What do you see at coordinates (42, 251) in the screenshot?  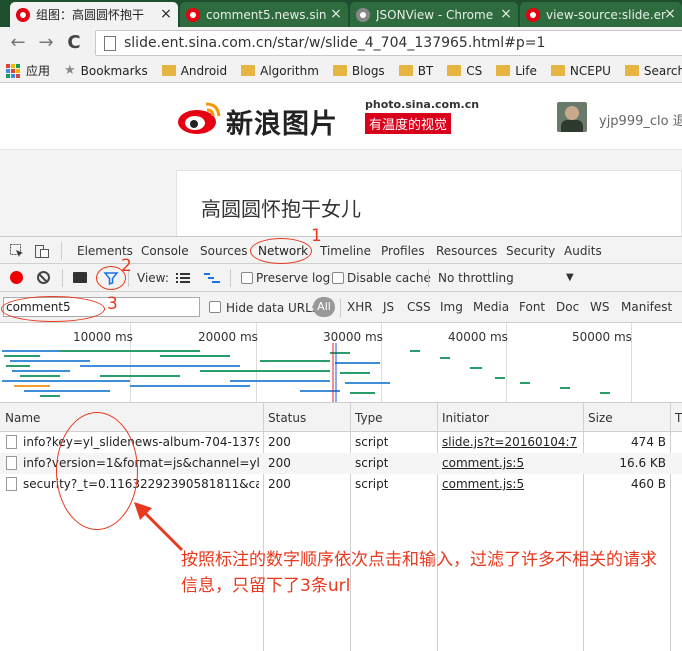 I see `device-mode-icon` at bounding box center [42, 251].